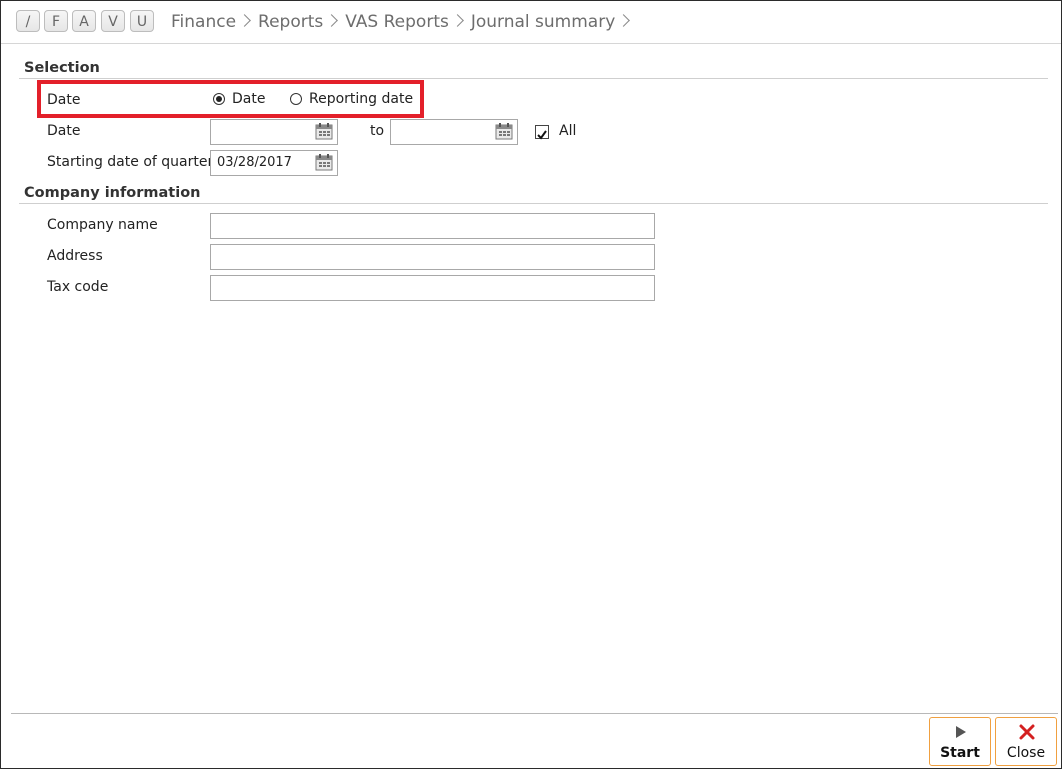 This screenshot has height=769, width=1062. Describe the element at coordinates (84, 21) in the screenshot. I see `toolbar-a-button: A` at that location.